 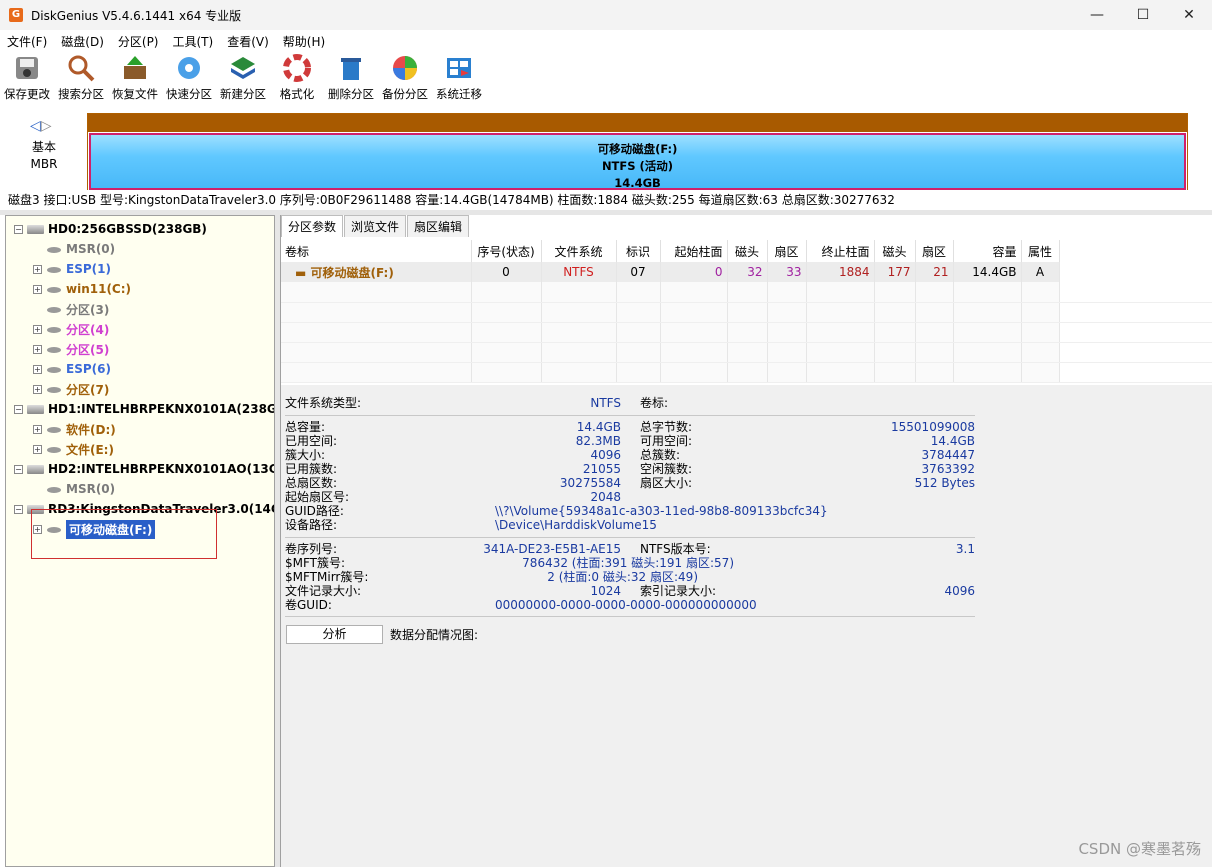 What do you see at coordinates (637, 123) in the screenshot?
I see `partition-used-band` at bounding box center [637, 123].